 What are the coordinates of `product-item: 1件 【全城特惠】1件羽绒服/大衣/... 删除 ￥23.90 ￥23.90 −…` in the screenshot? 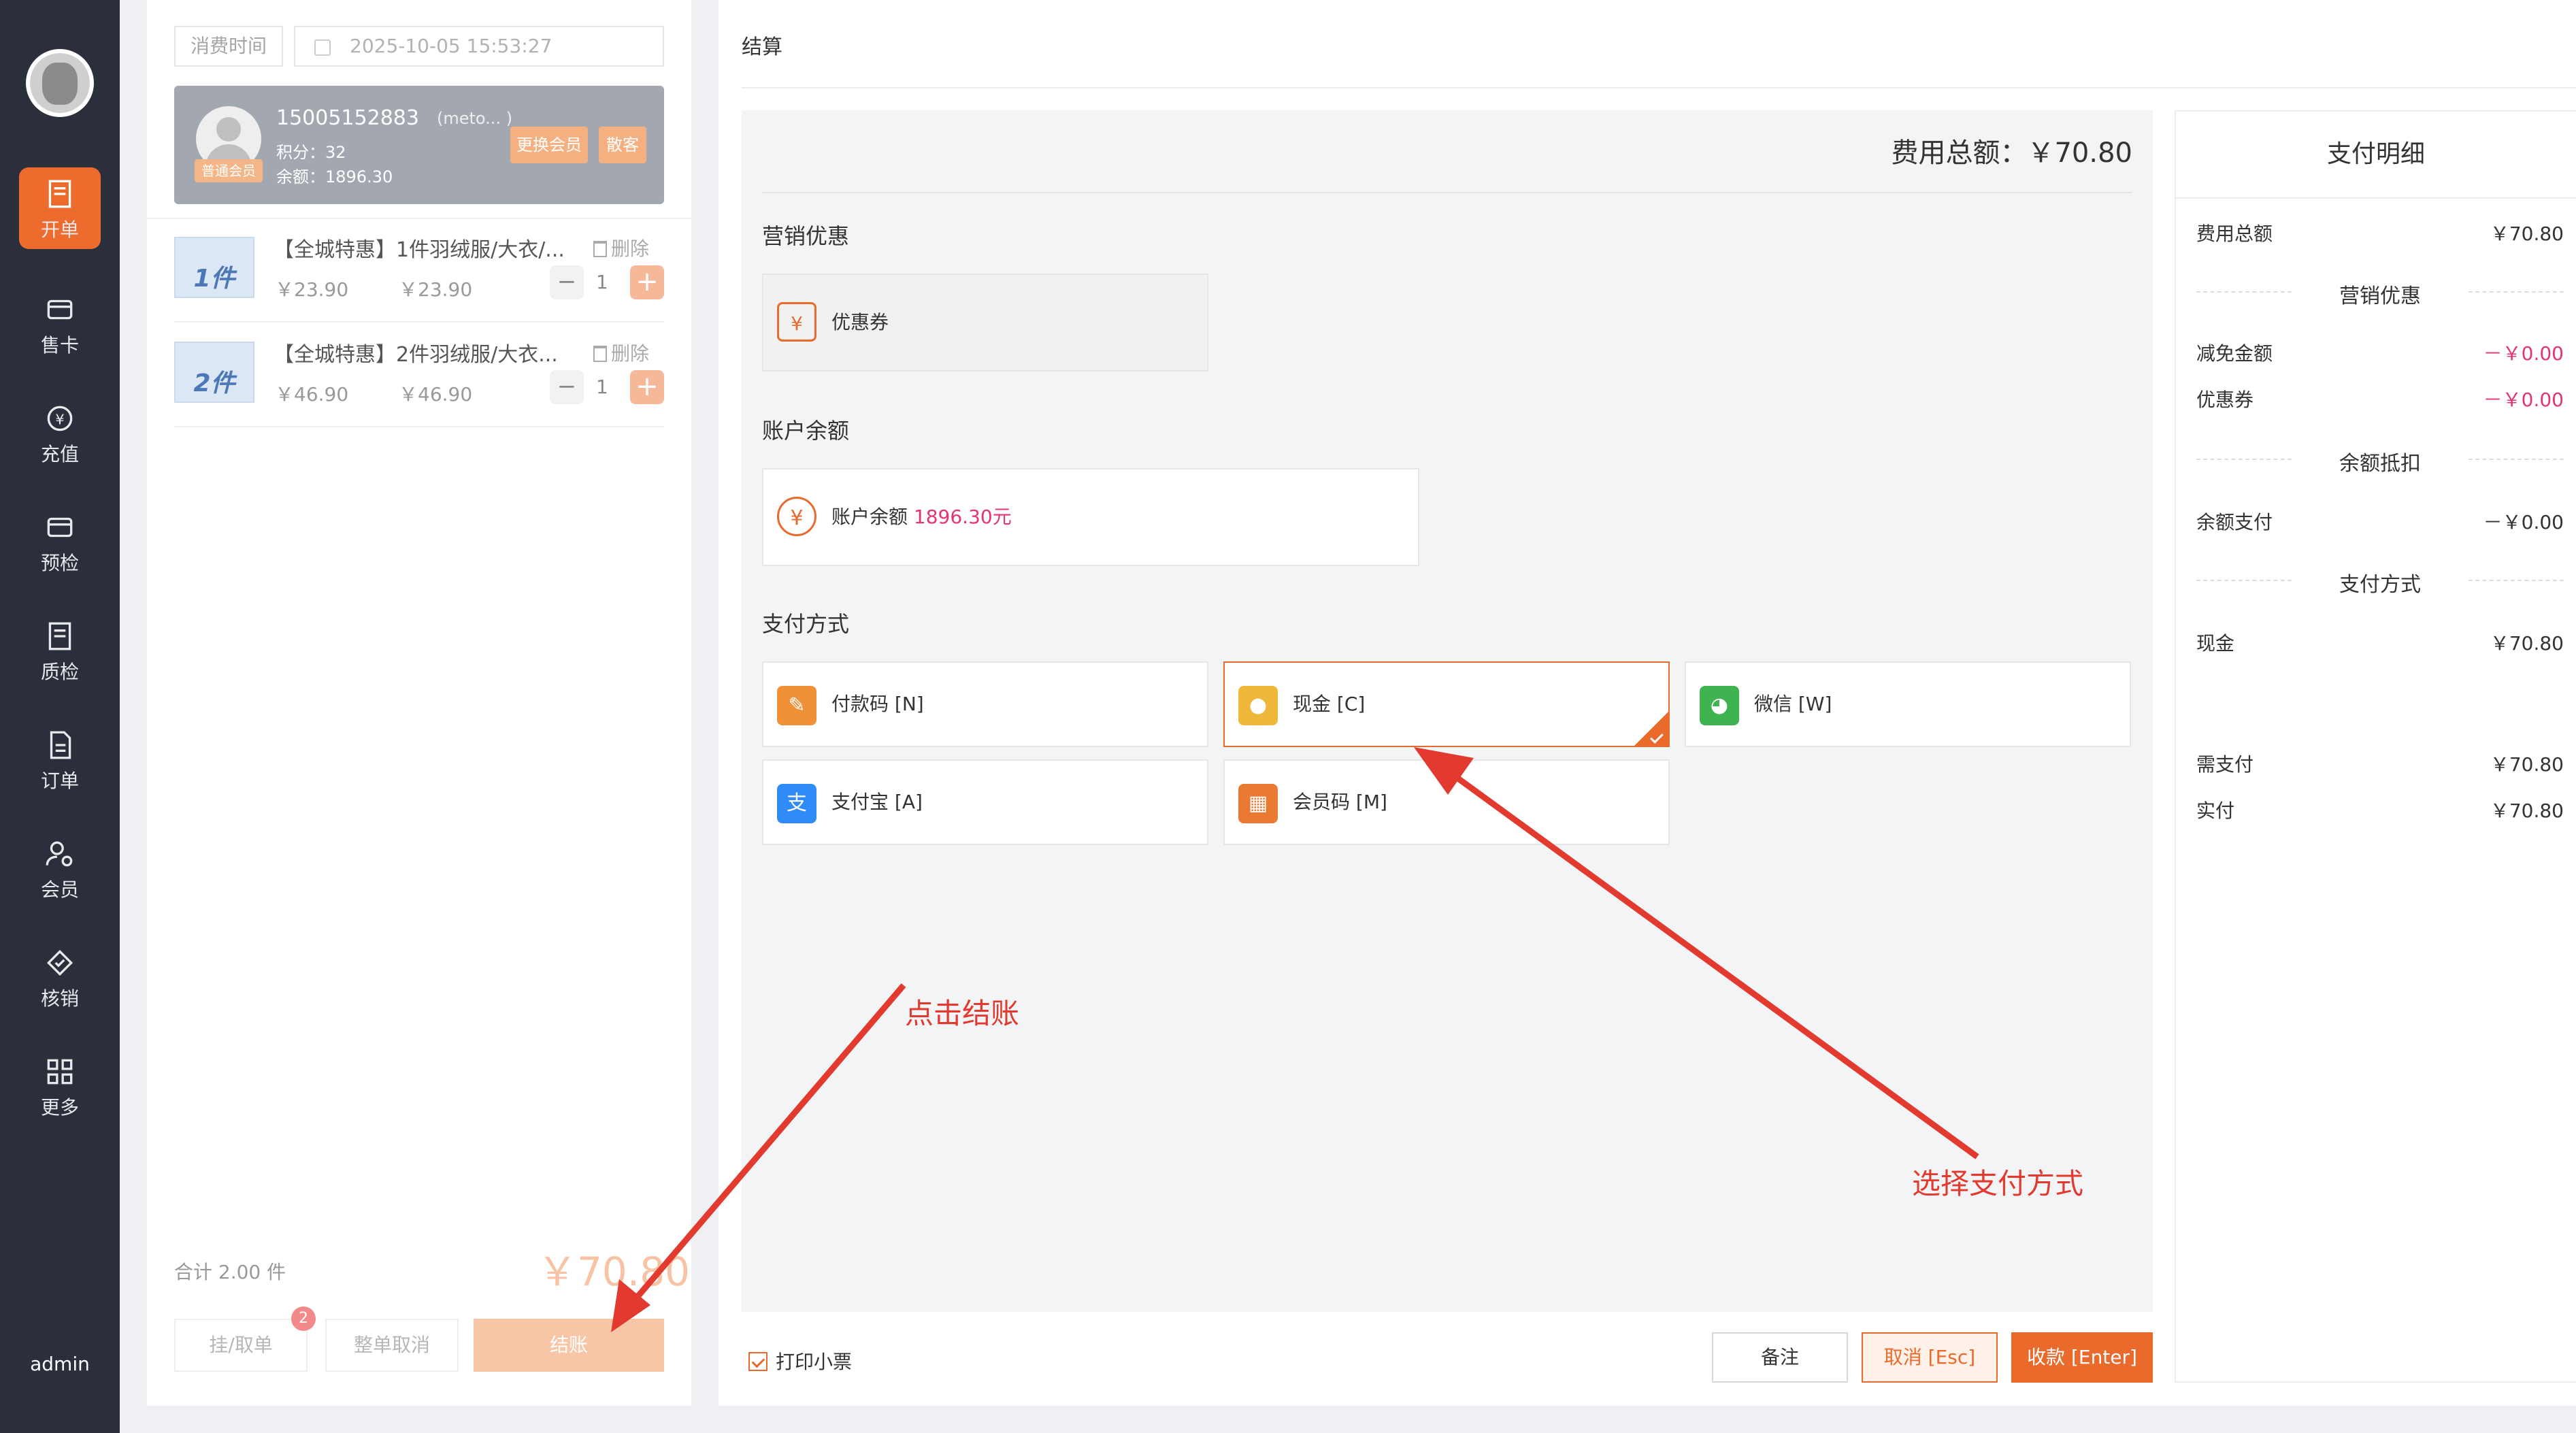 It's located at (419, 271).